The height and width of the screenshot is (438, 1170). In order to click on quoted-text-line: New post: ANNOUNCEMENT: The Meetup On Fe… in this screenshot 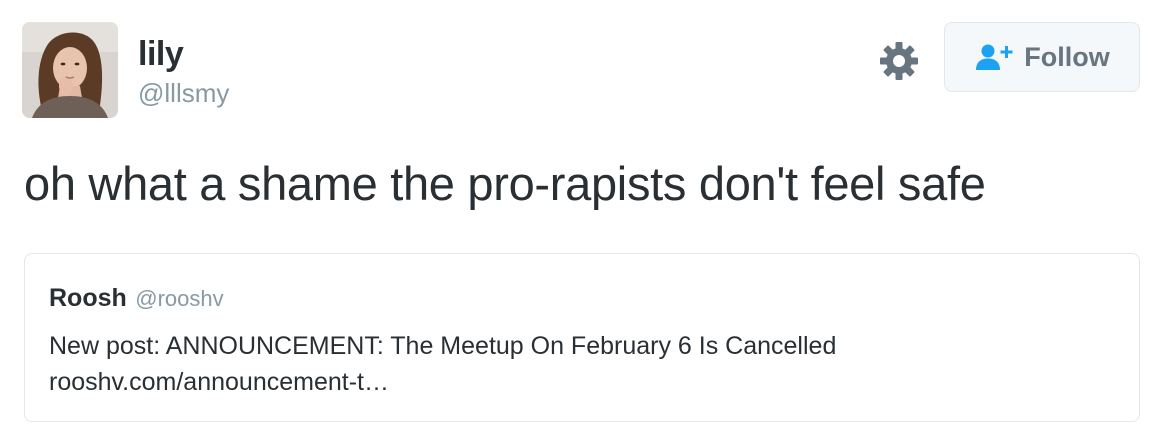, I will do `click(443, 346)`.